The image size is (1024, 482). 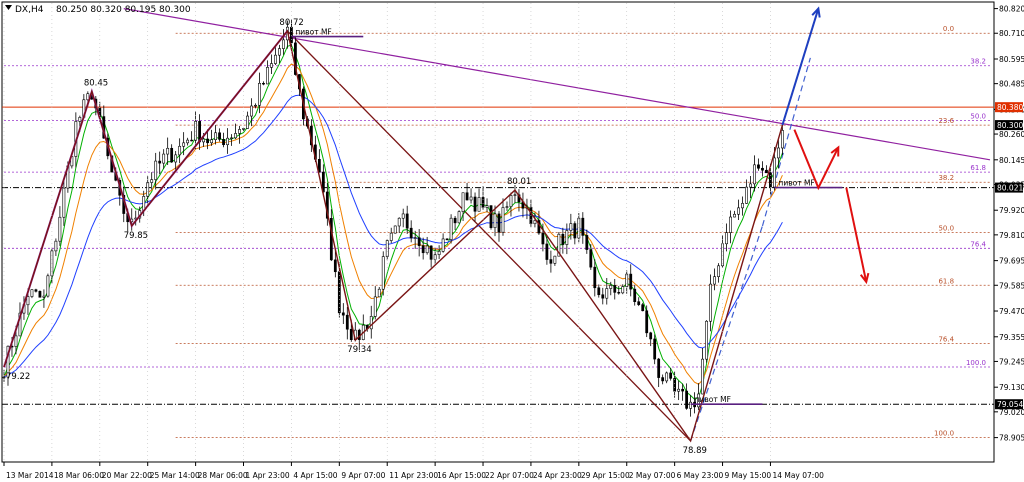 What do you see at coordinates (363, 475) in the screenshot?
I see `time-tick-label: 9 Apr 07:00` at bounding box center [363, 475].